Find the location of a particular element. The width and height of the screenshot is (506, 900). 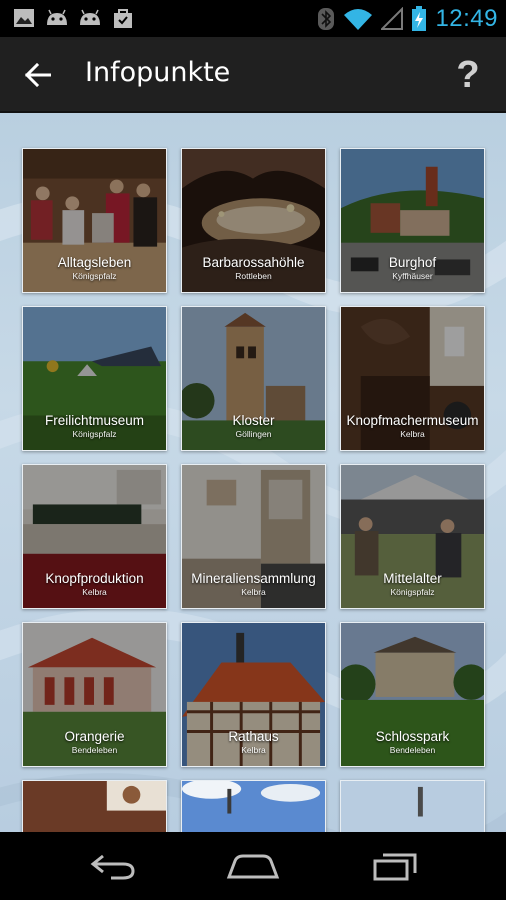

tile-subtitle: Kyffhäuser is located at coordinates (412, 276).